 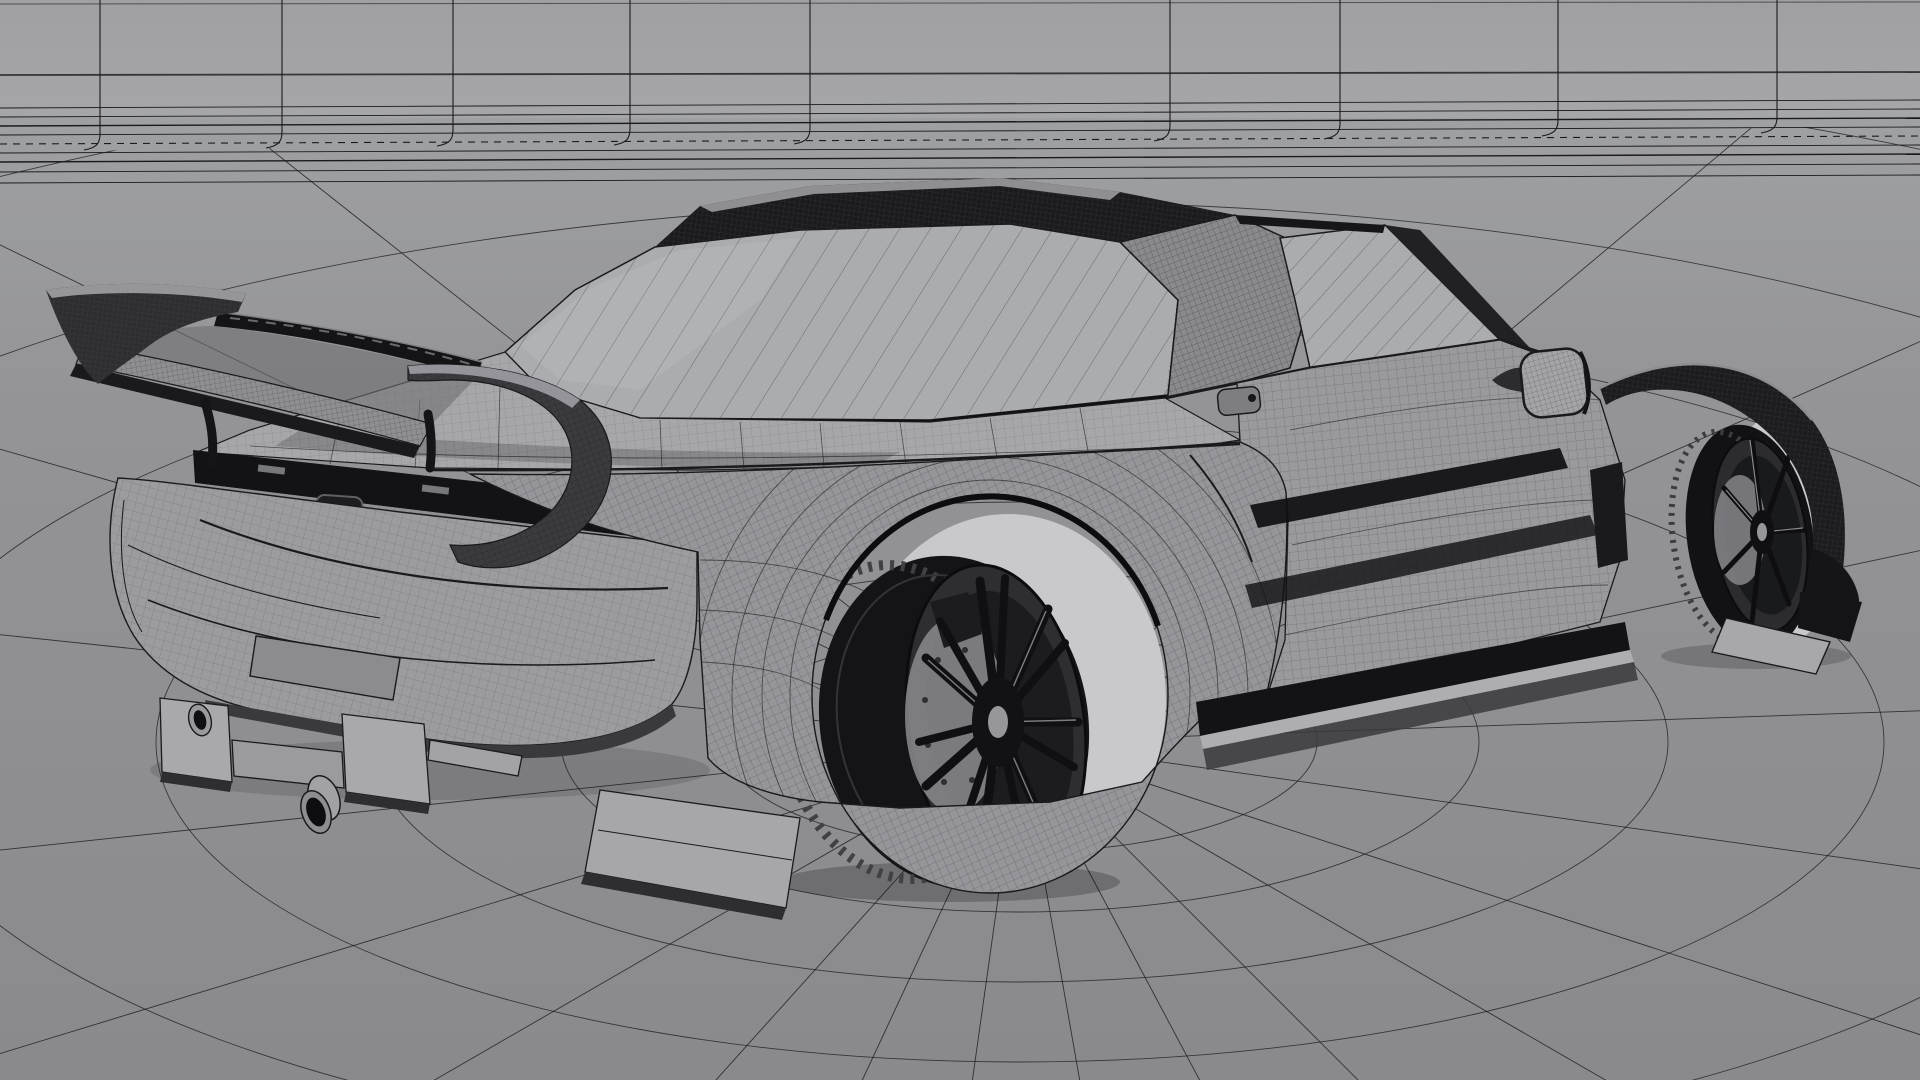 What do you see at coordinates (998, 722) in the screenshot?
I see `center-cap` at bounding box center [998, 722].